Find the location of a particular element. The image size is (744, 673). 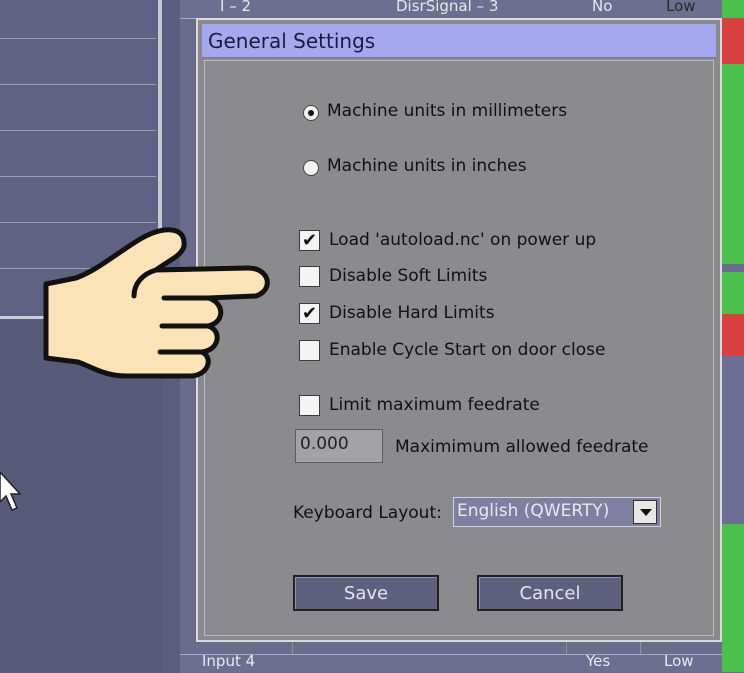

table-cell: No is located at coordinates (602, 7).